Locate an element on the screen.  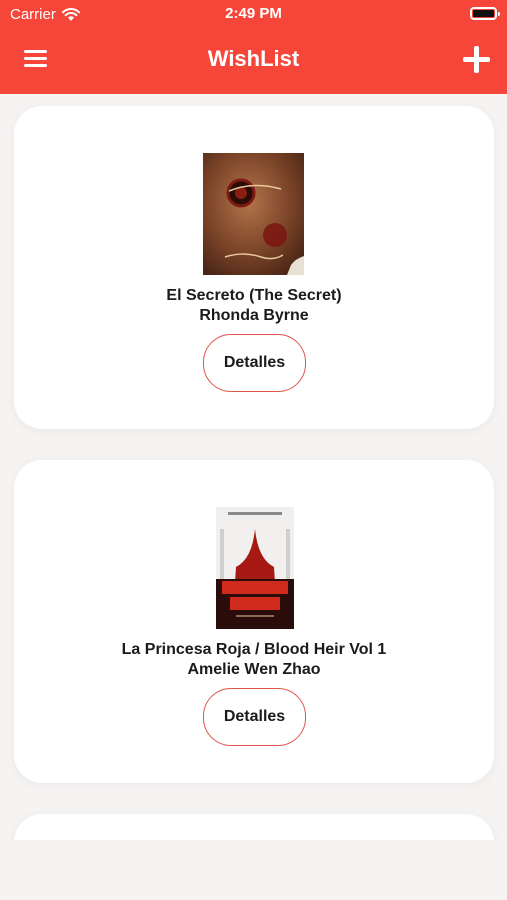
status-bar: Carrier 2:49 PM is located at coordinates (253, 14).